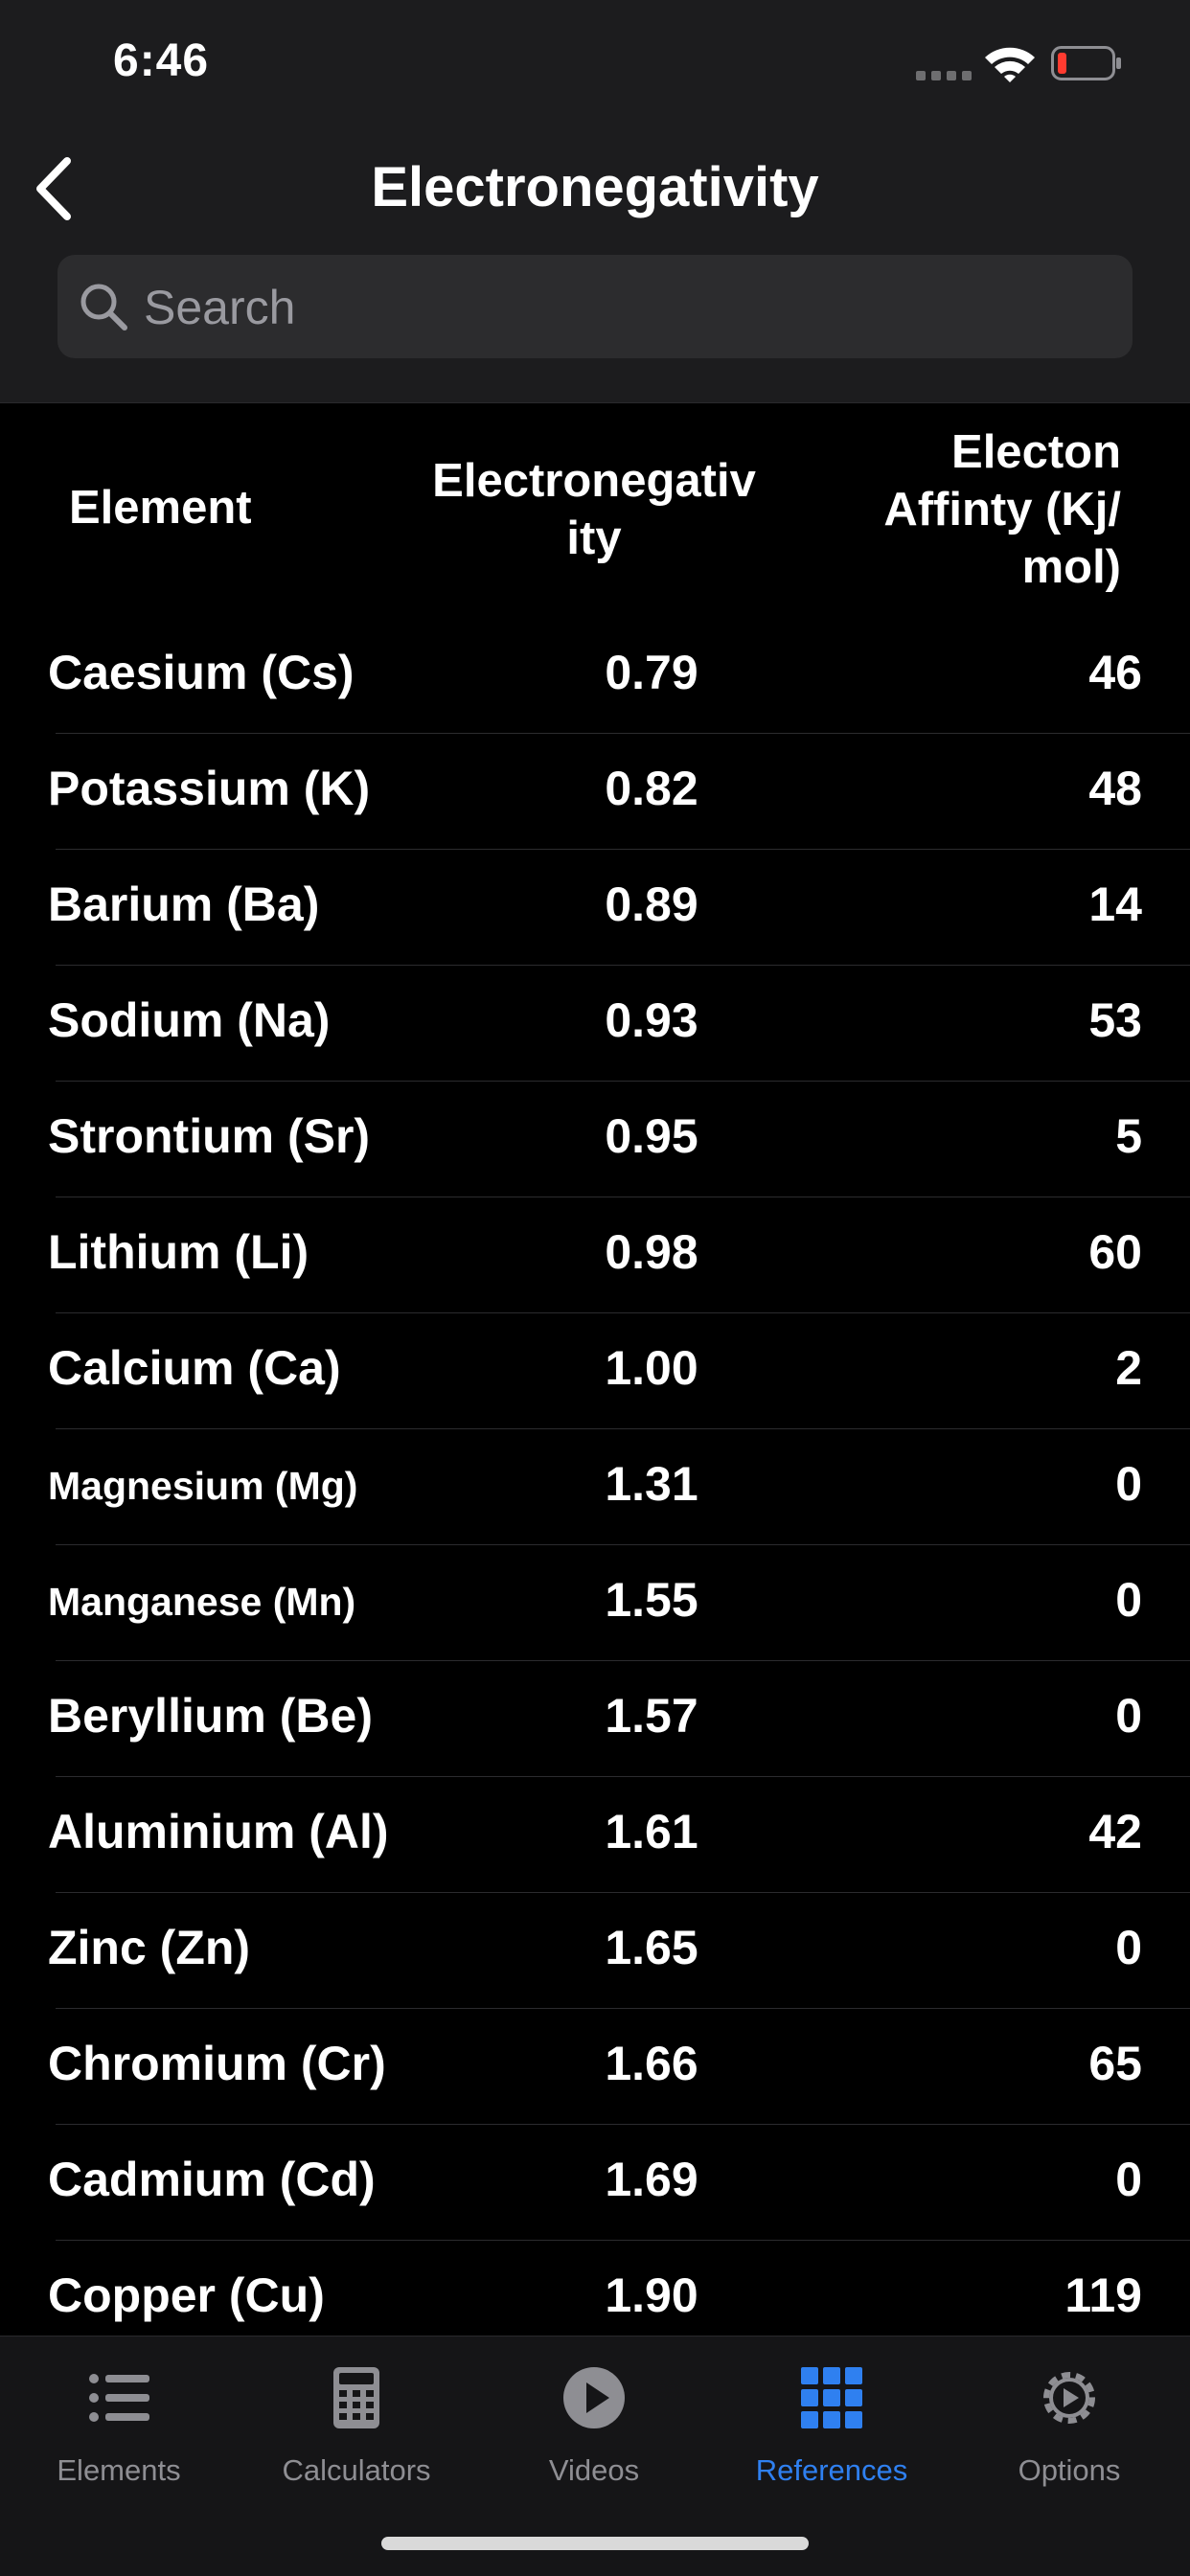 The width and height of the screenshot is (1190, 2576). Describe the element at coordinates (1069, 2398) in the screenshot. I see `gear-icon` at that location.